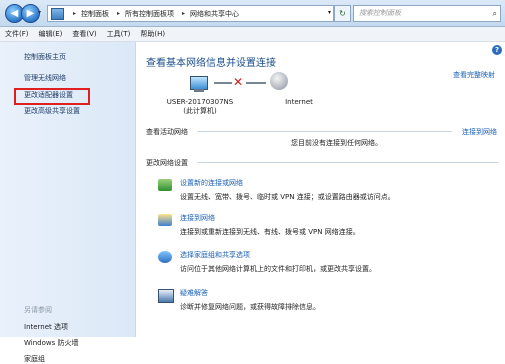 This screenshot has height=364, width=505. Describe the element at coordinates (119, 34) in the screenshot. I see `menu-tools: 工具(T)` at that location.